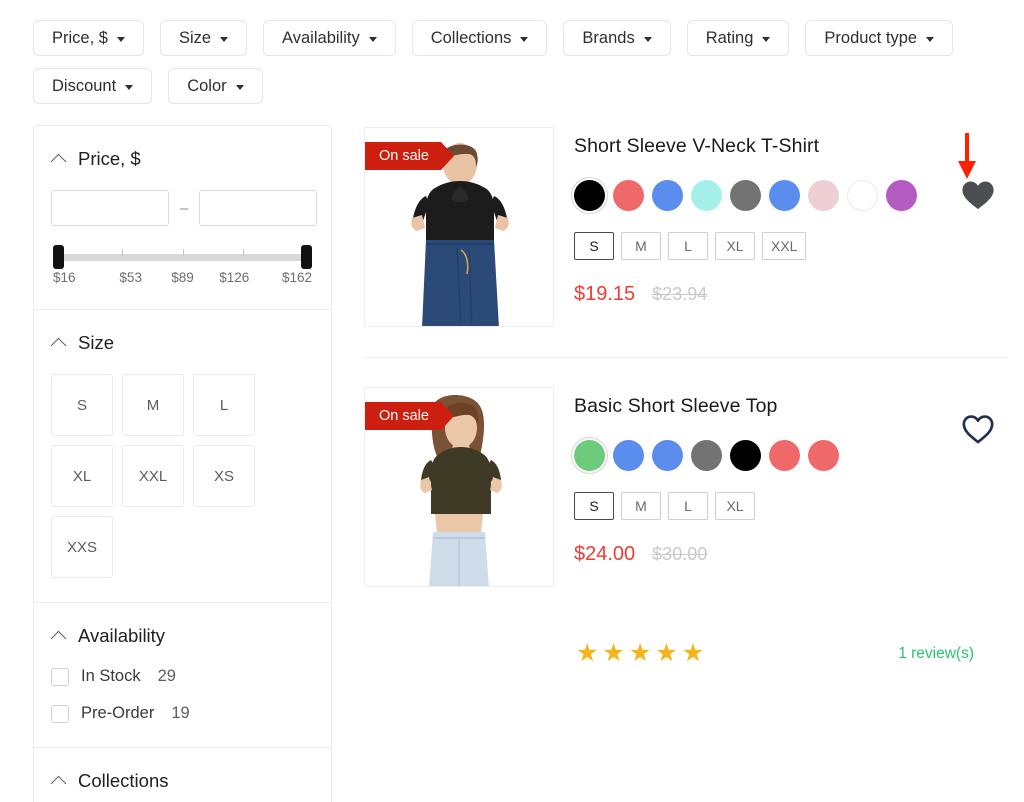  Describe the element at coordinates (182, 781) in the screenshot. I see `facet-collections-header: Collections` at that location.